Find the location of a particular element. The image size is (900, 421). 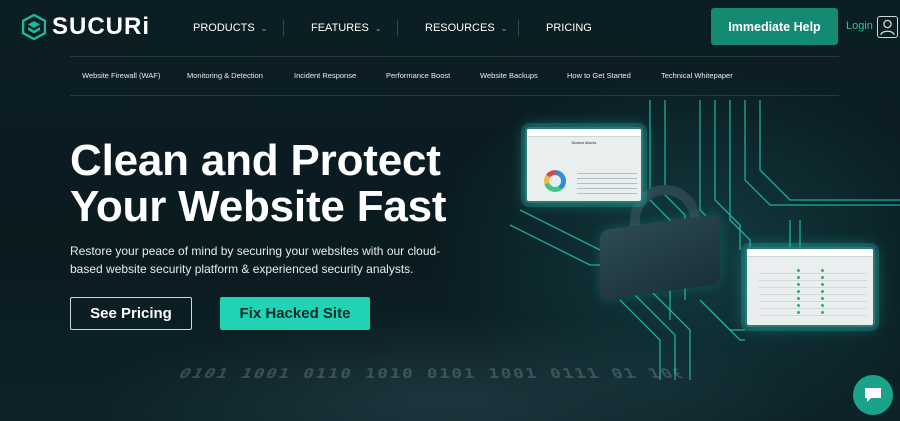

sucuri-logo: SUCURi is located at coordinates (86, 27).